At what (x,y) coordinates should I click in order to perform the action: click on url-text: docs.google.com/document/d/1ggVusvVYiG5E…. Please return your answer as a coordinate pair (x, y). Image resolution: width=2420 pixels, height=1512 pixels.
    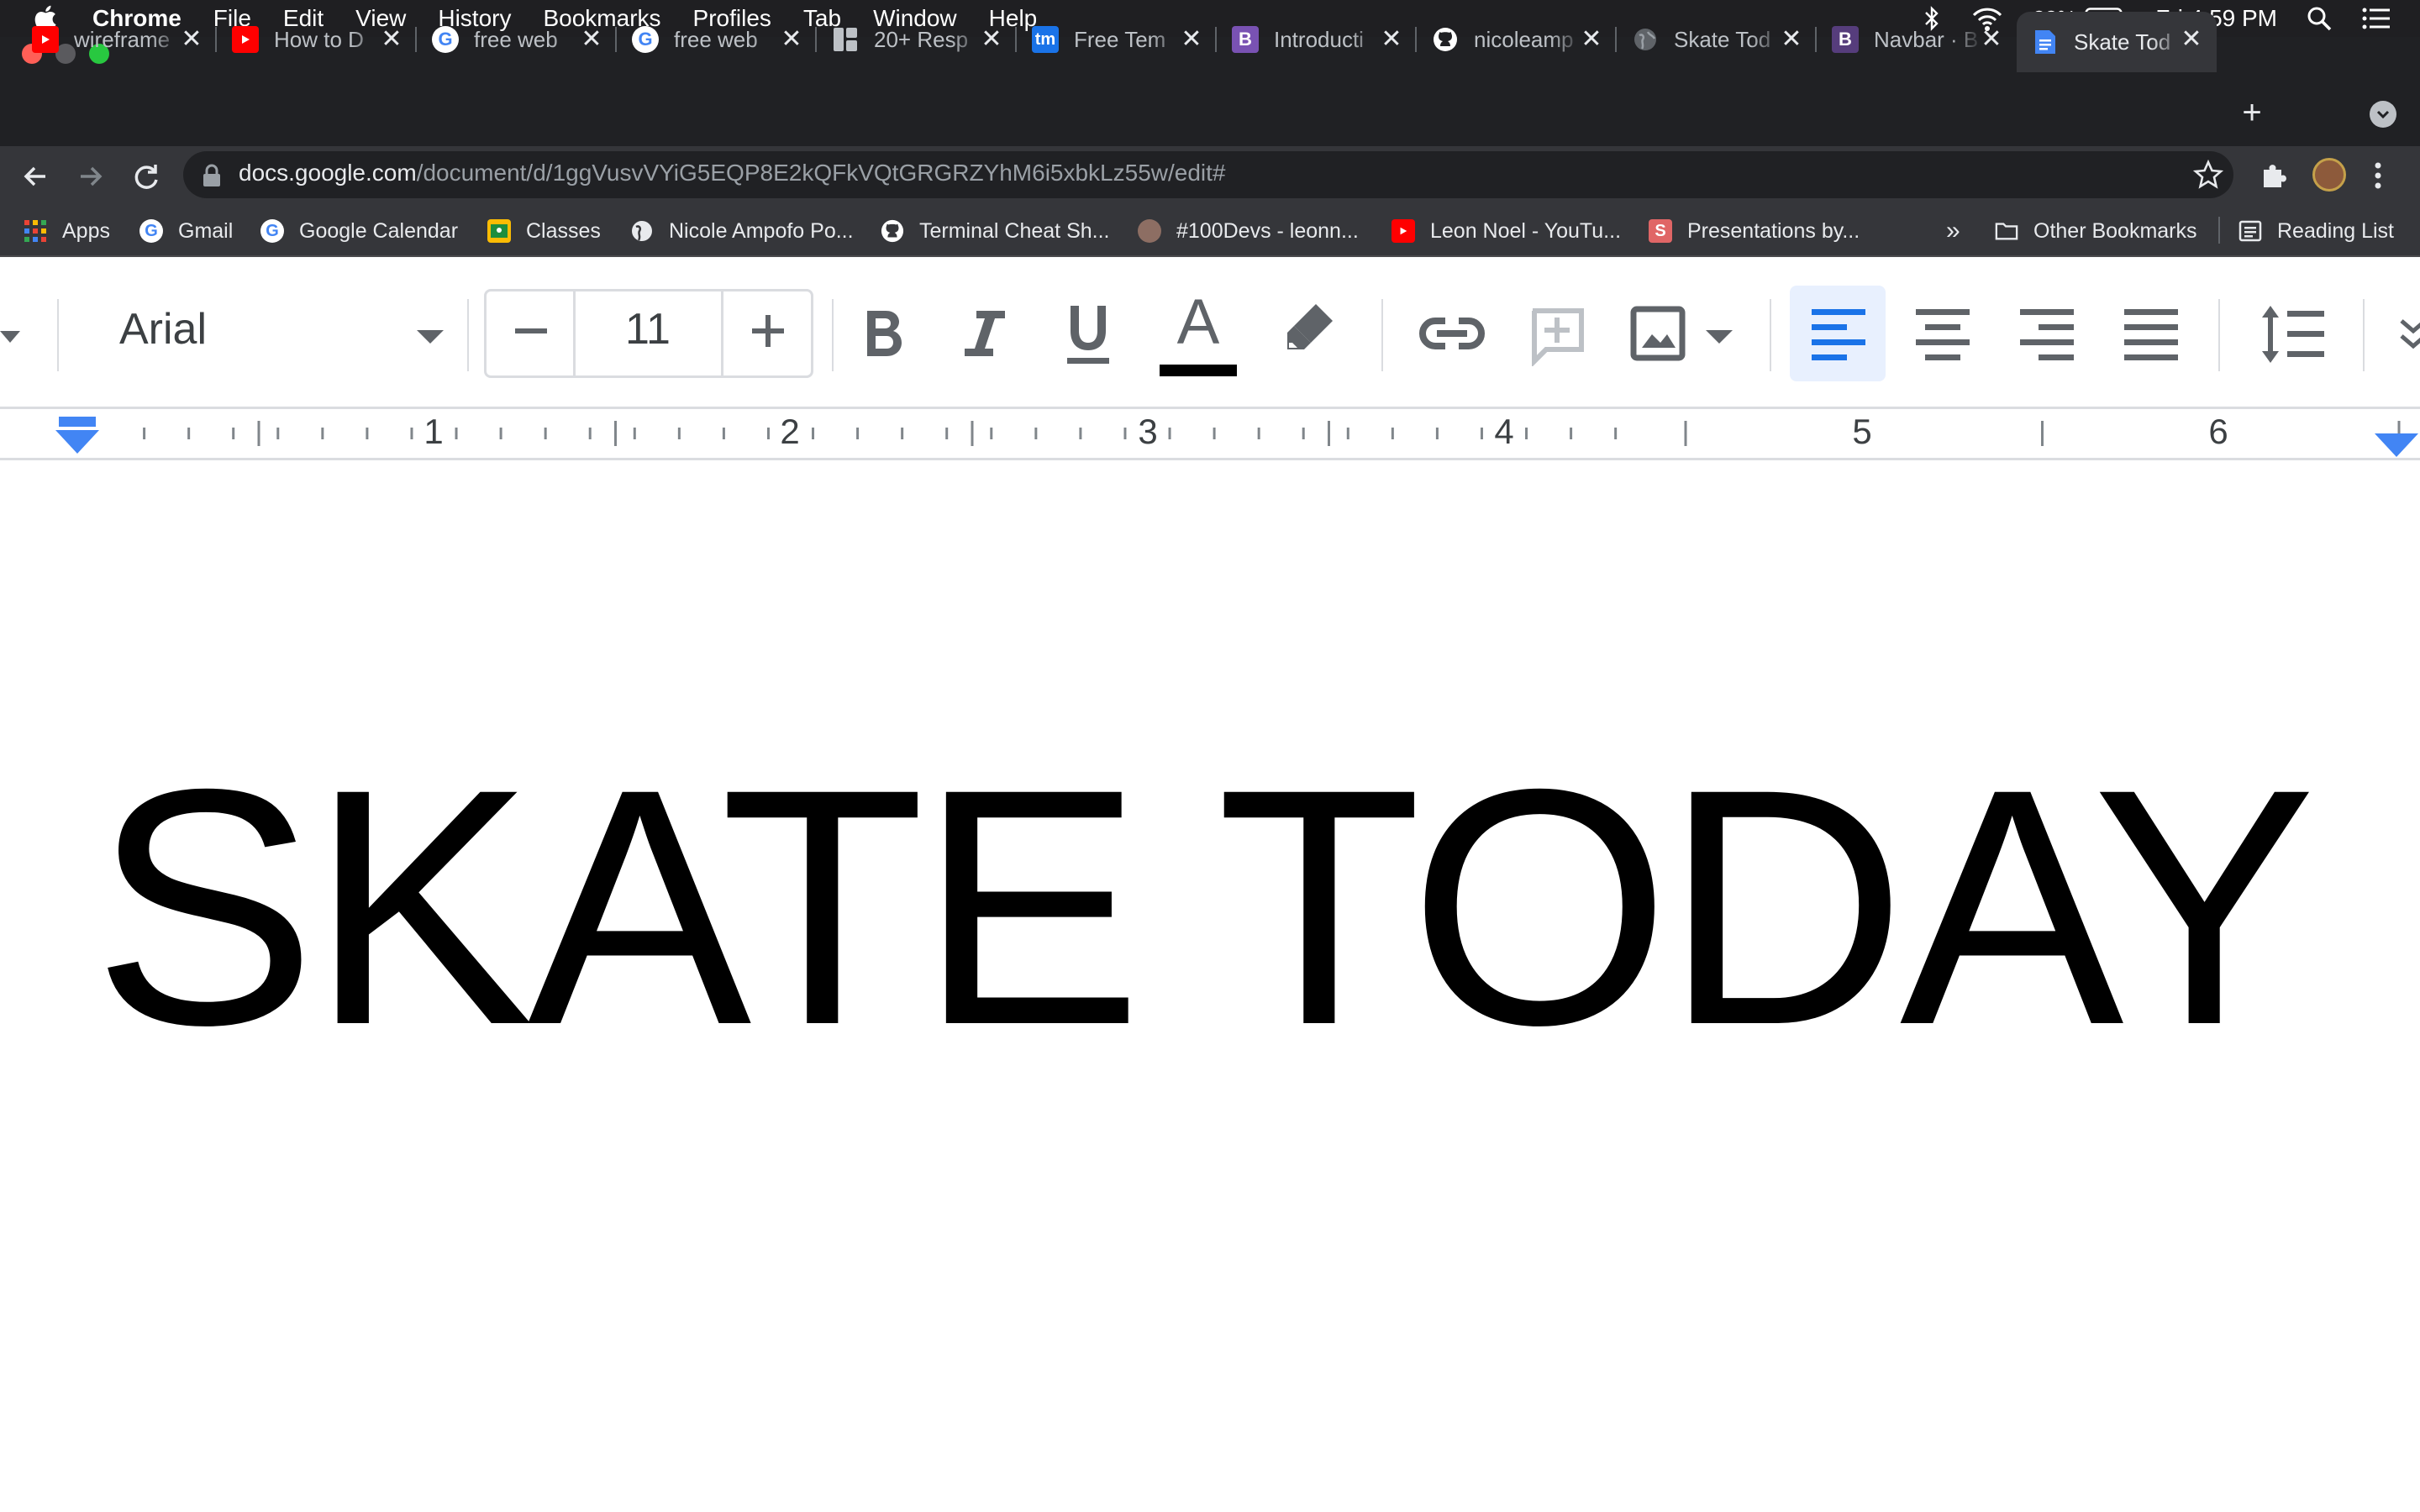
    Looking at the image, I should click on (733, 173).